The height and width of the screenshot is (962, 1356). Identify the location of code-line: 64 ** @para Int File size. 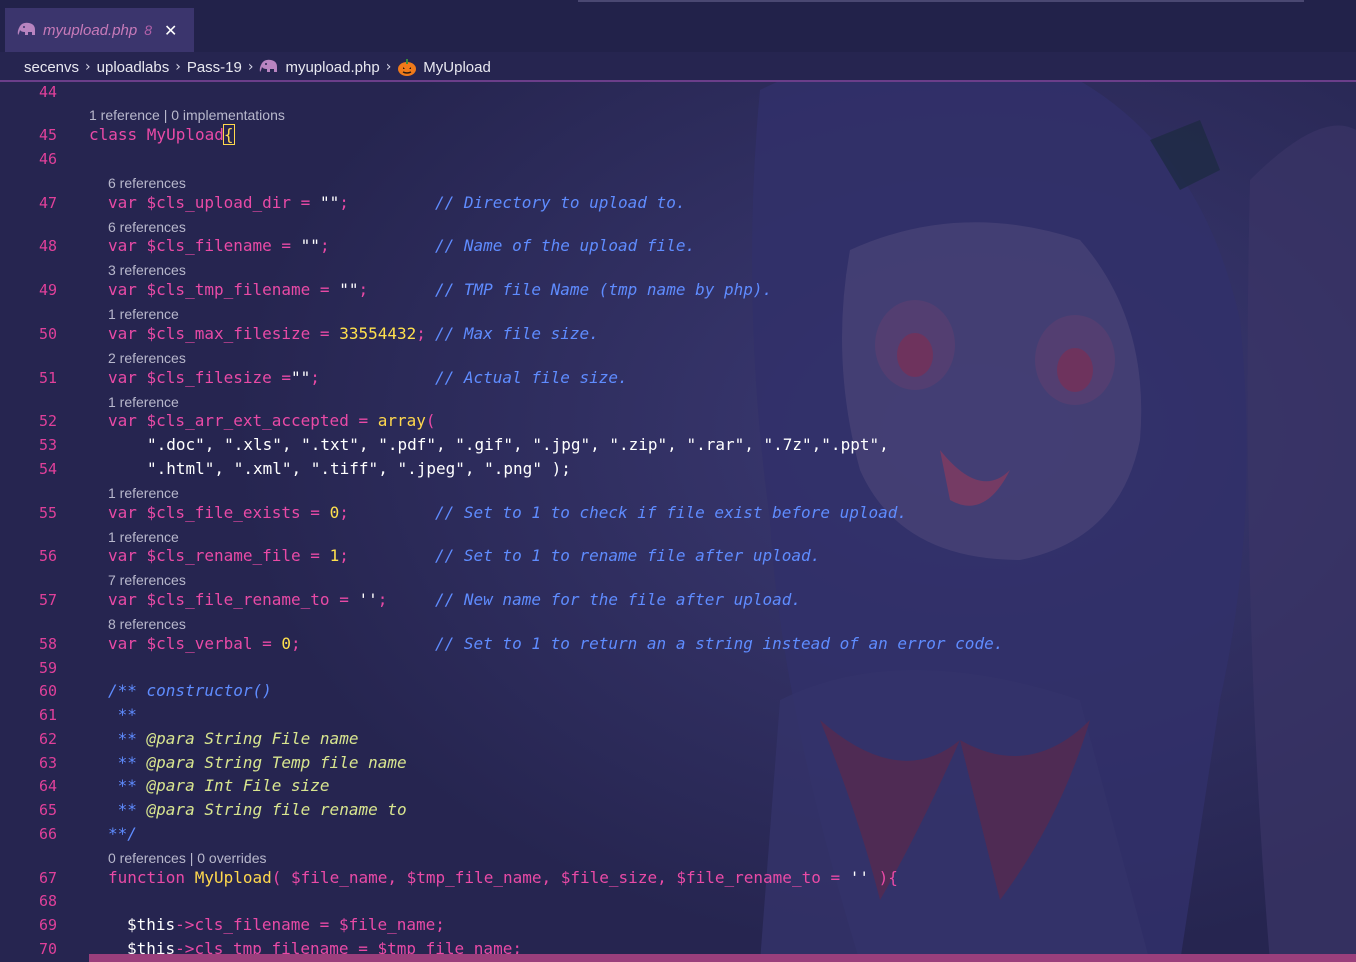
(678, 786).